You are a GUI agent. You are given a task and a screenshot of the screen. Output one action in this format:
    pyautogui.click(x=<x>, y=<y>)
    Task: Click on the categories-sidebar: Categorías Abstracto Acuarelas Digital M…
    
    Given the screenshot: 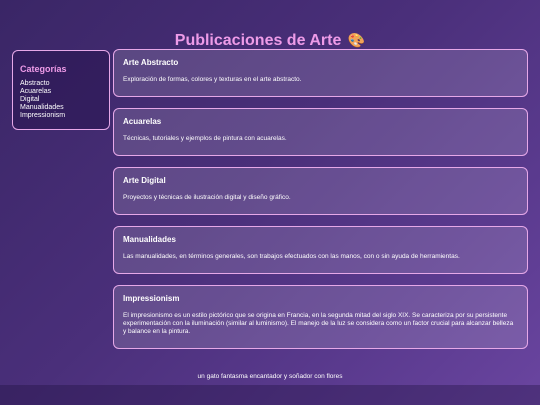 What is the action you would take?
    pyautogui.click(x=61, y=90)
    